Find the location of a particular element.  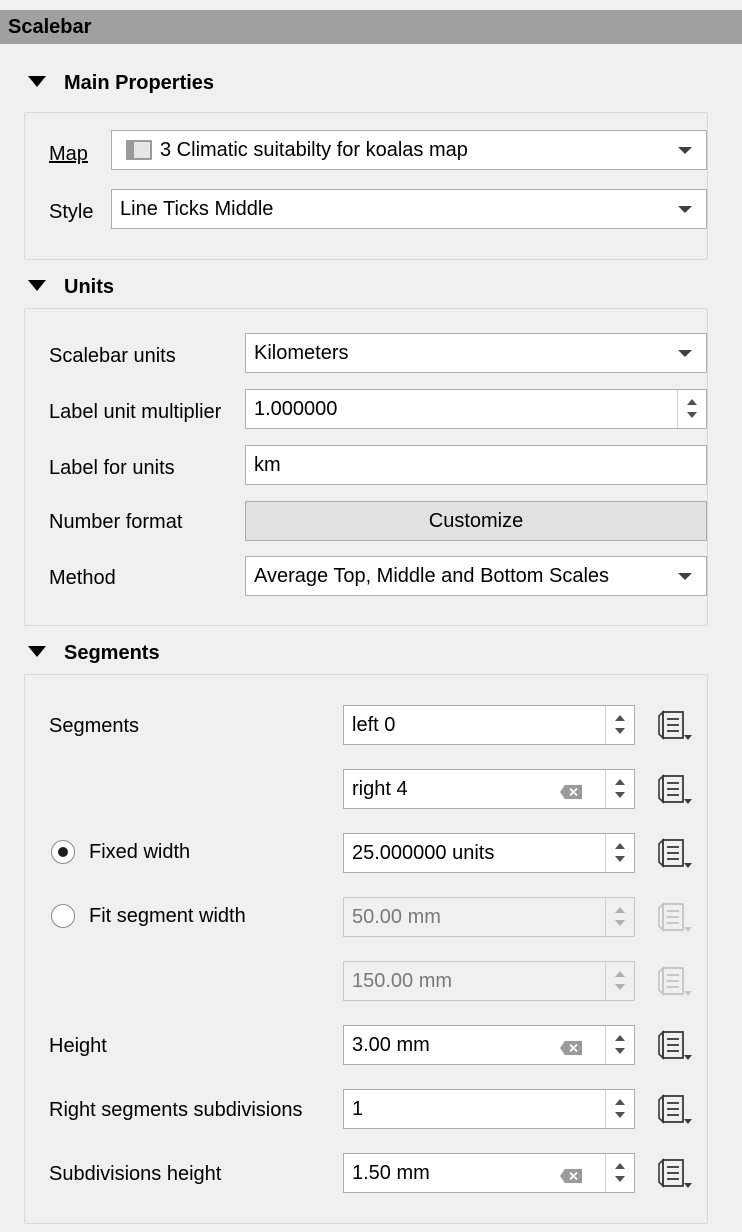

section-header-units: Units is located at coordinates (71, 287).